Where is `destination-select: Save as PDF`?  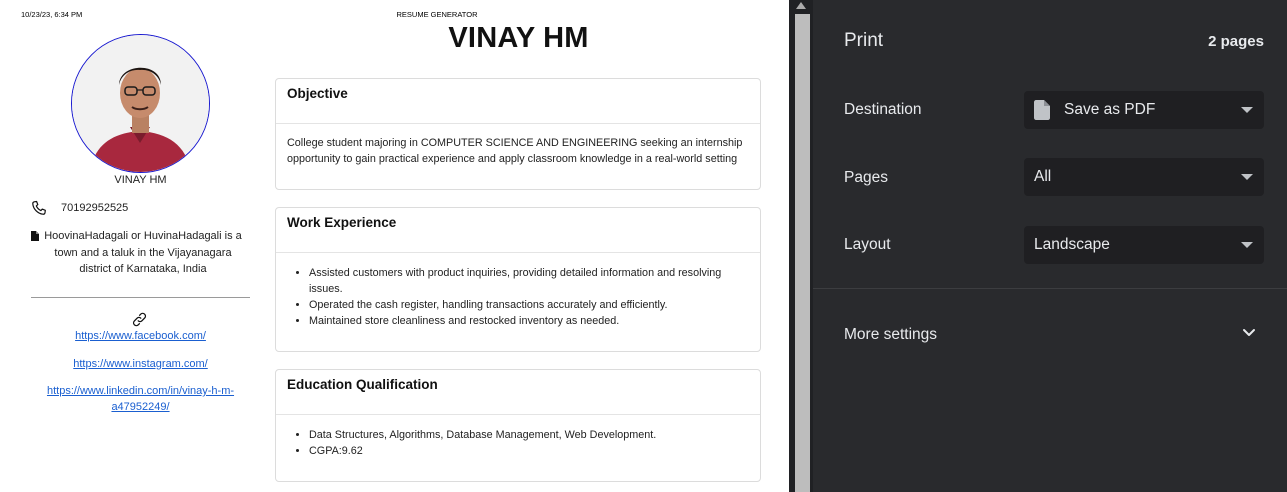 destination-select: Save as PDF is located at coordinates (1144, 110).